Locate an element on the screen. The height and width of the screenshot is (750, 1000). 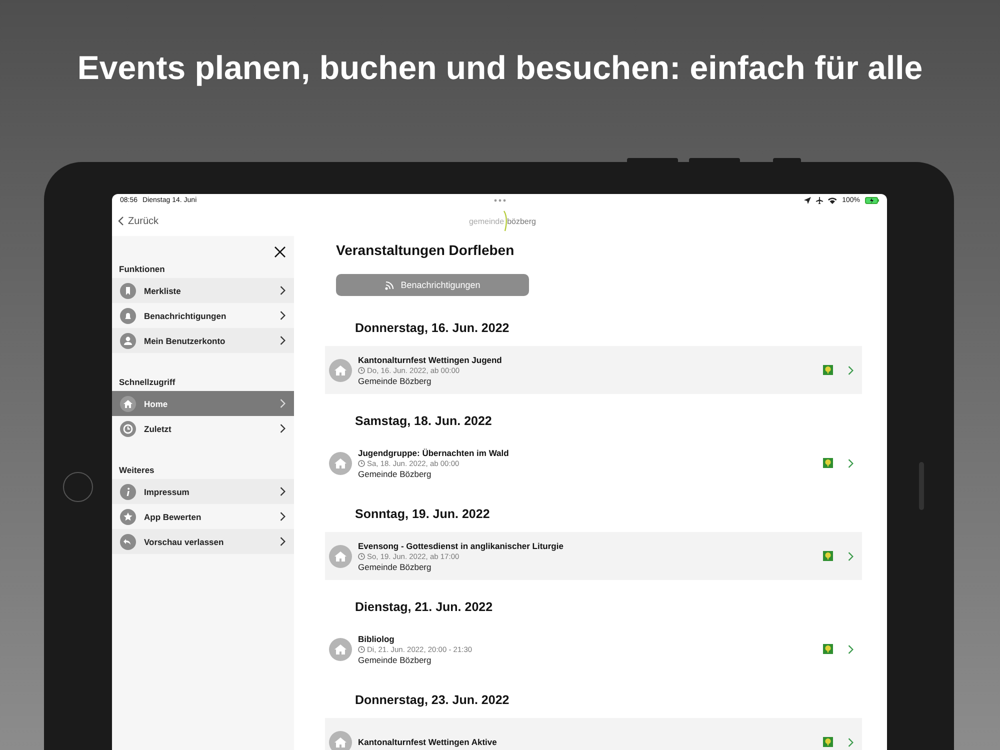
logo-text: gemeinde is located at coordinates (486, 221).